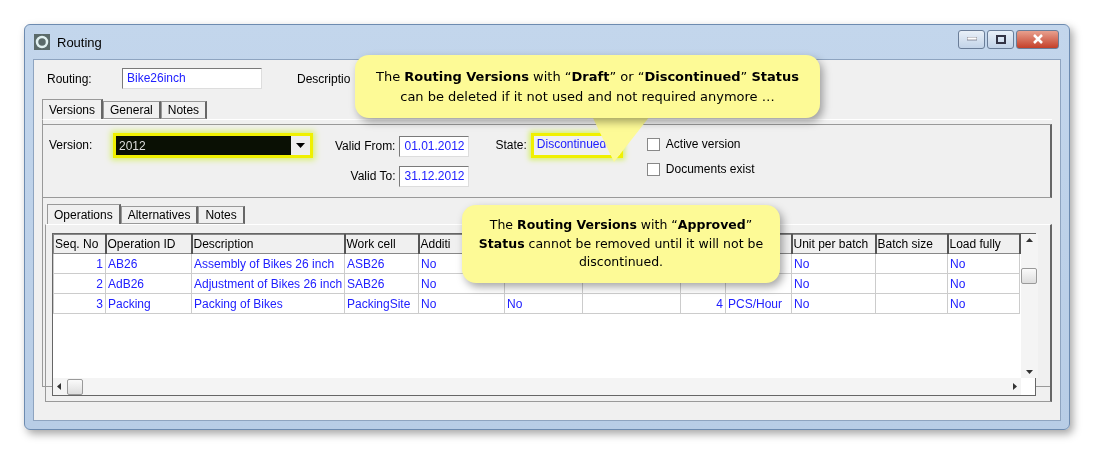  Describe the element at coordinates (365, 146) in the screenshot. I see `valid-from-label: Valid From:` at that location.